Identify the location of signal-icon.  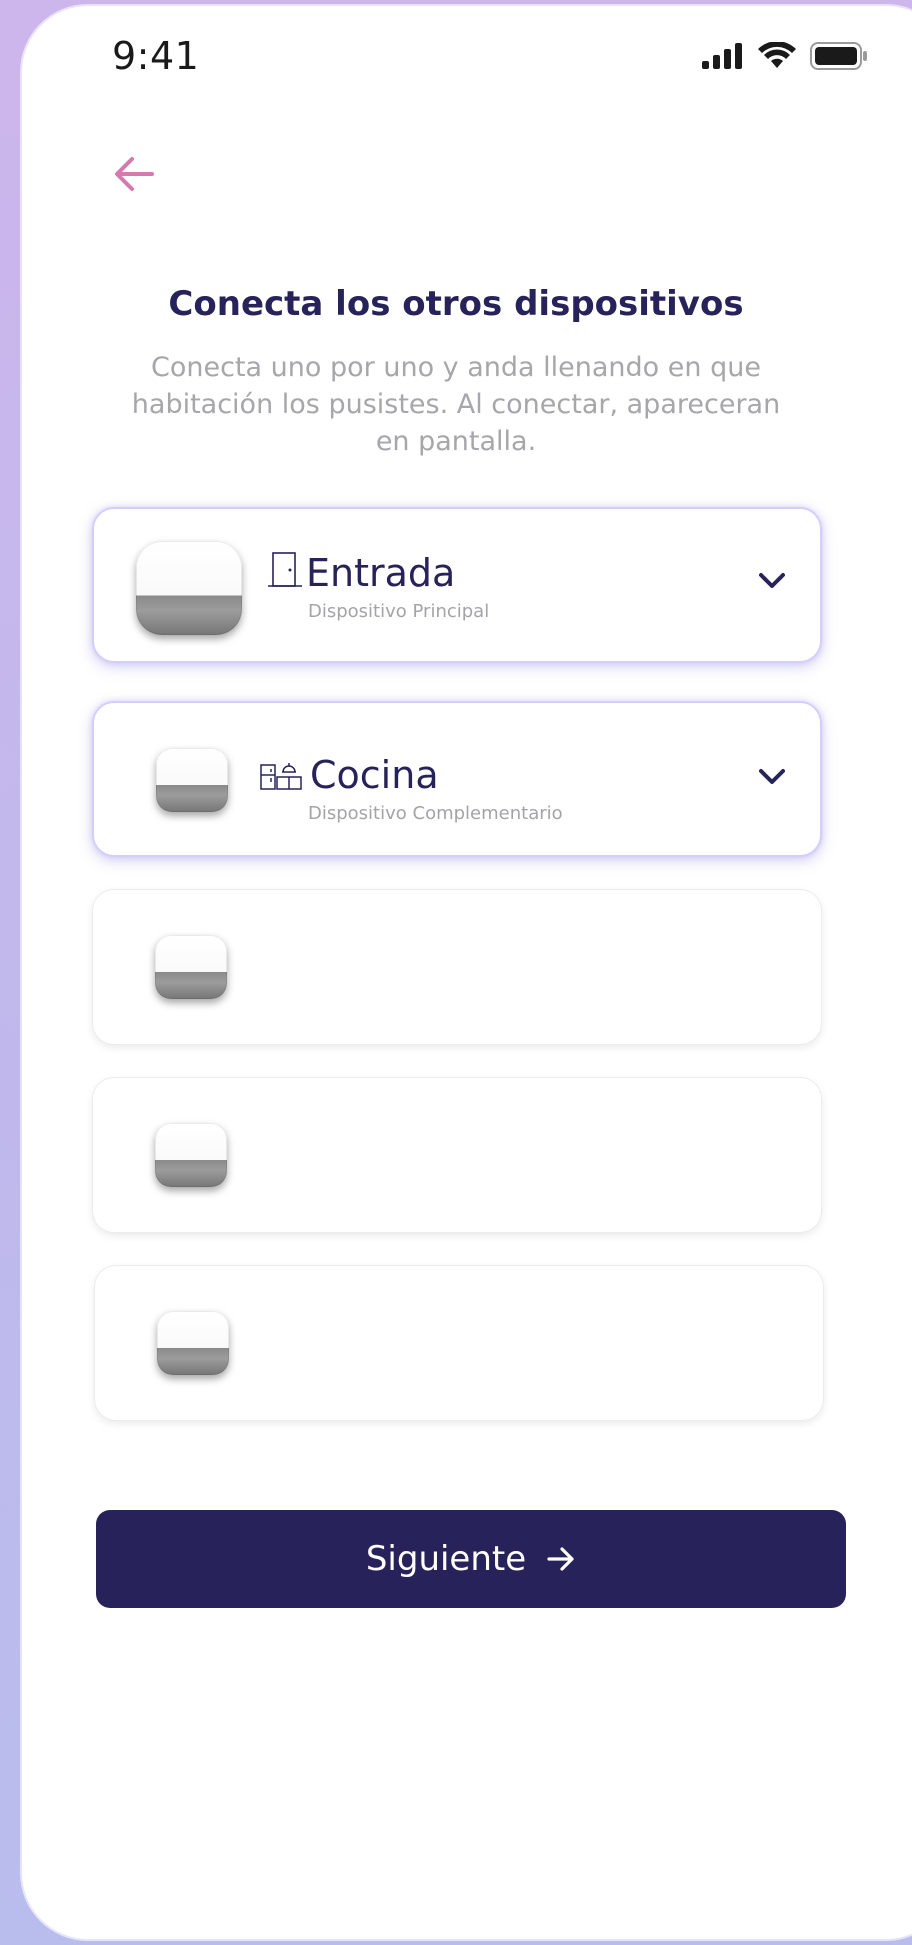
(722, 56).